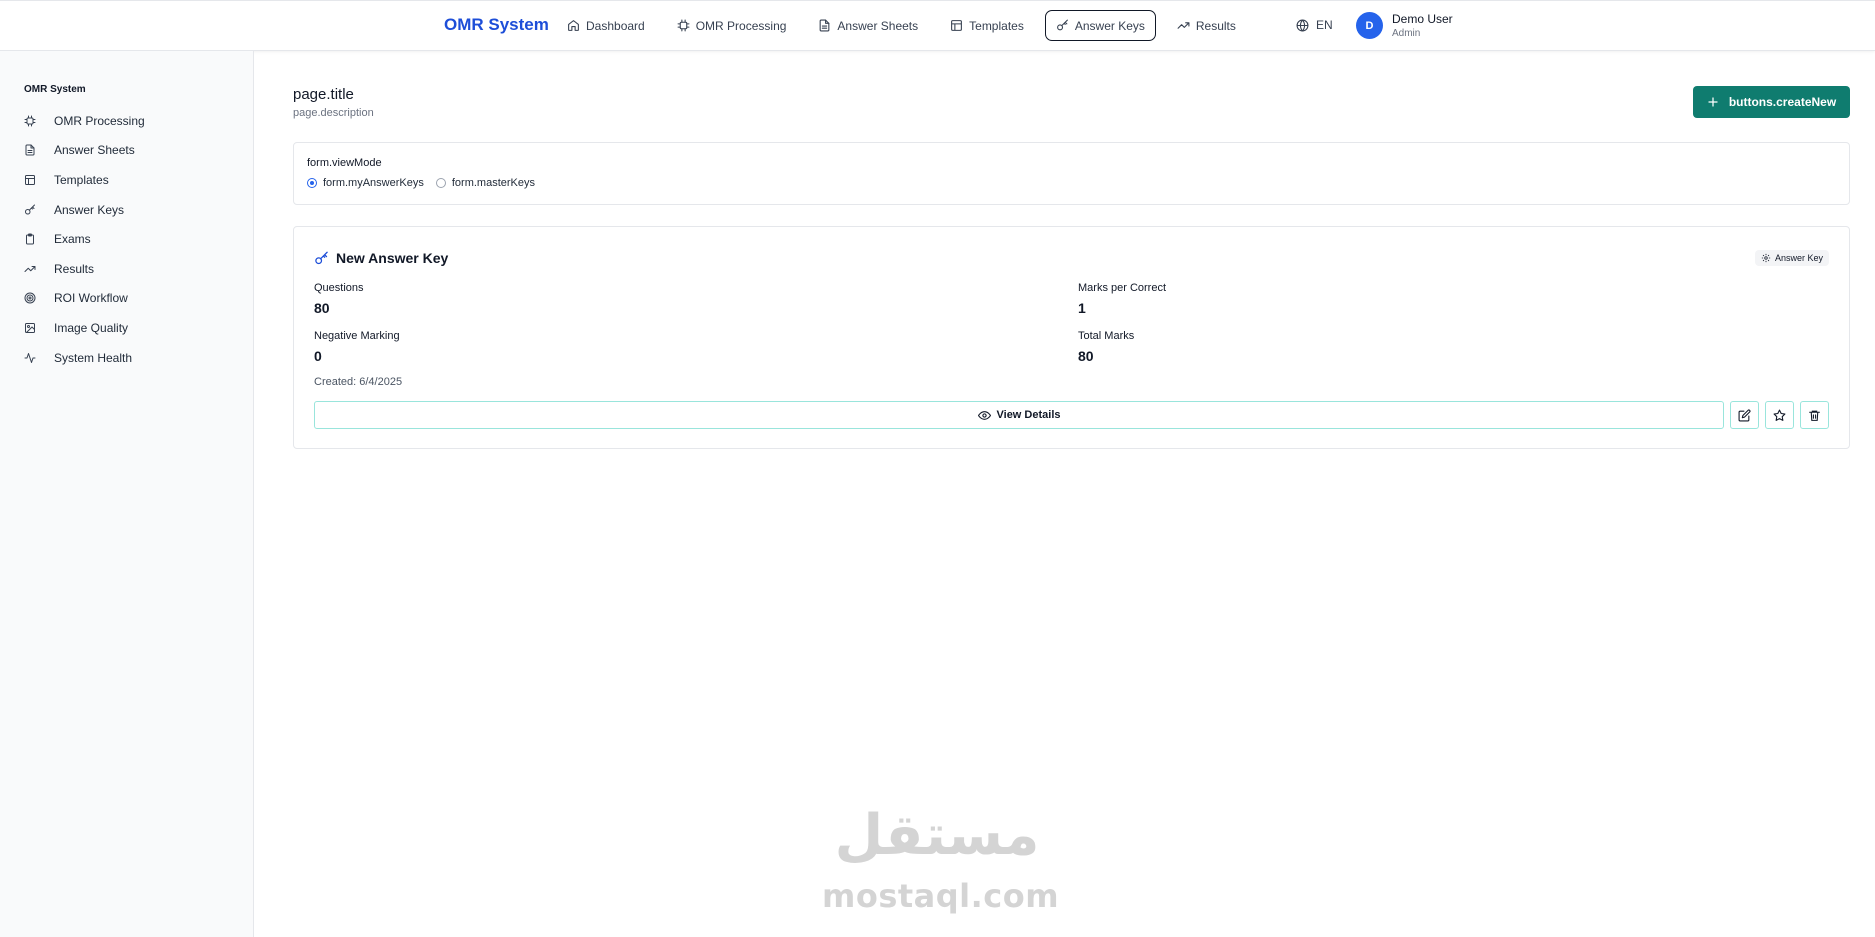 Image resolution: width=1875 pixels, height=937 pixels. I want to click on sidebar-item-label: Image Quality, so click(91, 327).